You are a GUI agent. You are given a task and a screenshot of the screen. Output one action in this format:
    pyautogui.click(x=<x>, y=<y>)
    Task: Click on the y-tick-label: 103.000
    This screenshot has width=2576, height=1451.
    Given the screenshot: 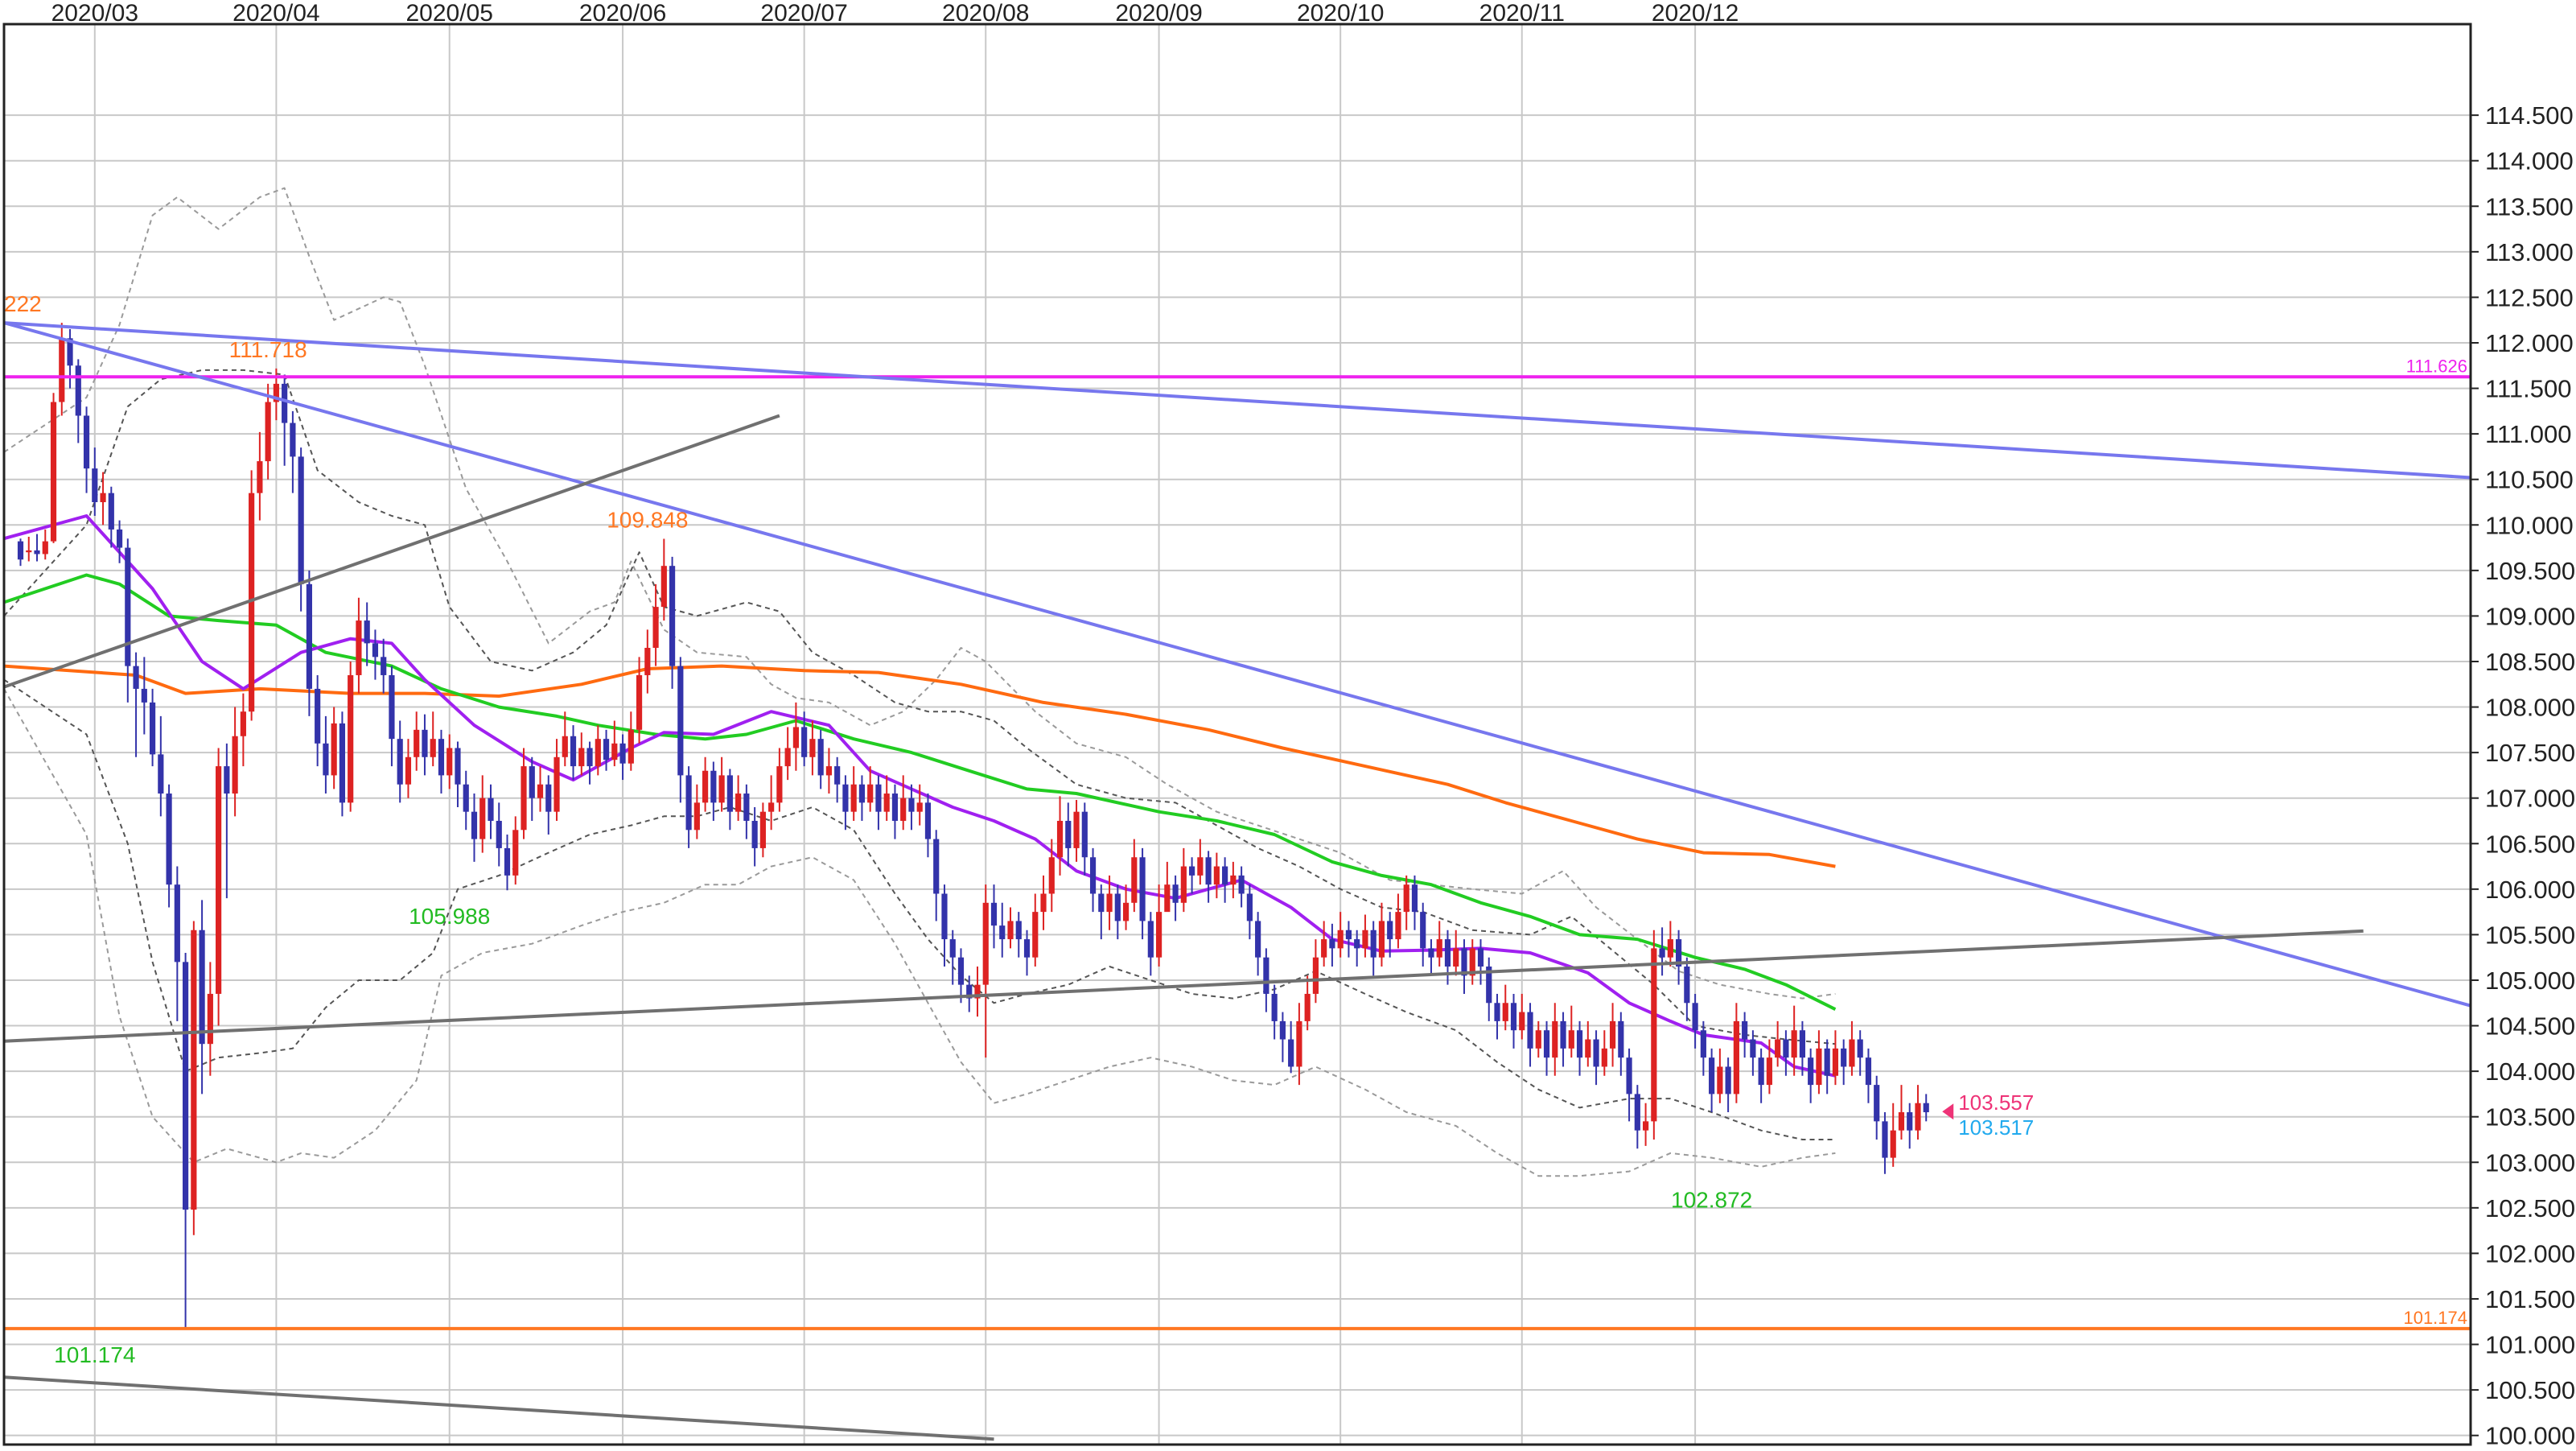 What is the action you would take?
    pyautogui.click(x=2530, y=1162)
    